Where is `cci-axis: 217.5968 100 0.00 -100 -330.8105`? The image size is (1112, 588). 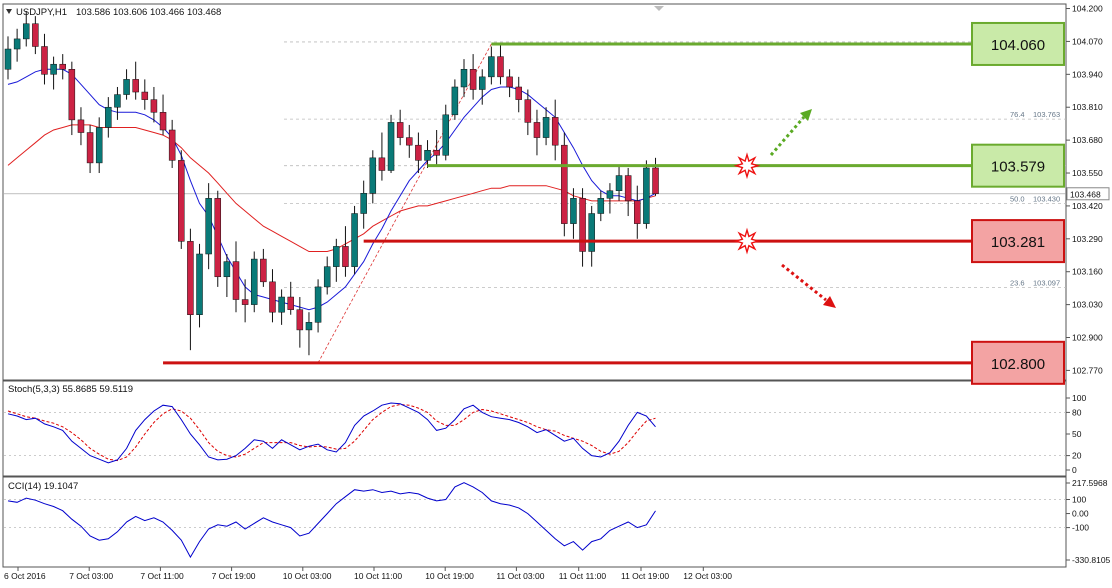 cci-axis: 217.5968 100 0.00 -100 -330.8105 is located at coordinates (1088, 521).